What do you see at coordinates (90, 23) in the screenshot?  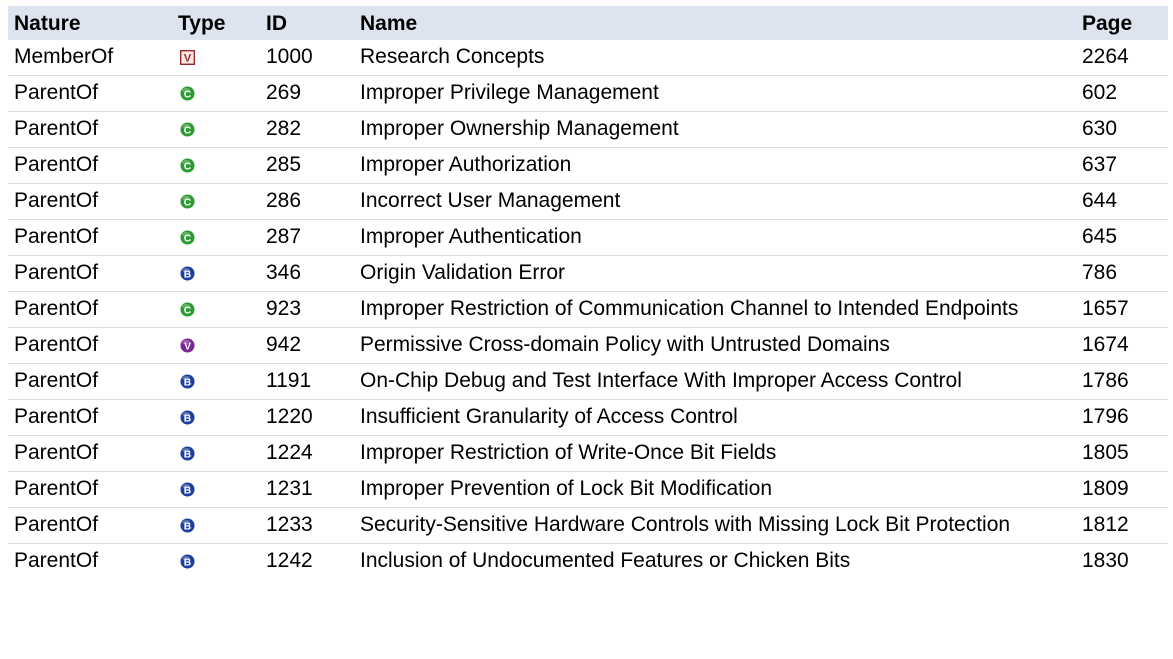 I see `header-nature: Nature` at bounding box center [90, 23].